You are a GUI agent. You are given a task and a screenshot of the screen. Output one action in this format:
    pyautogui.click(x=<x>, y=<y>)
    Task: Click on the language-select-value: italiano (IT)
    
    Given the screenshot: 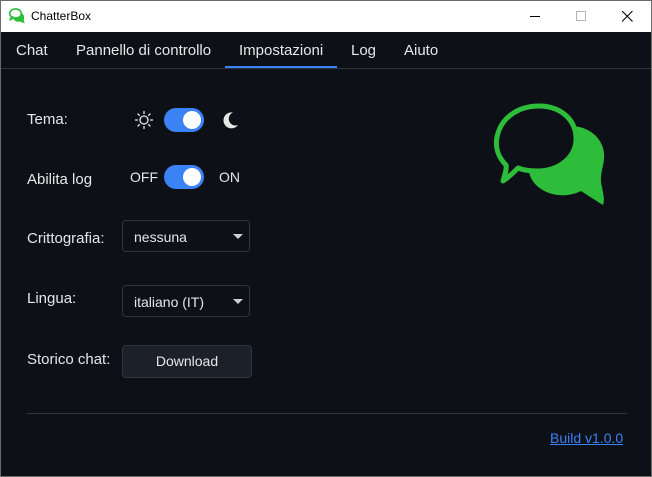 What is the action you would take?
    pyautogui.click(x=169, y=302)
    